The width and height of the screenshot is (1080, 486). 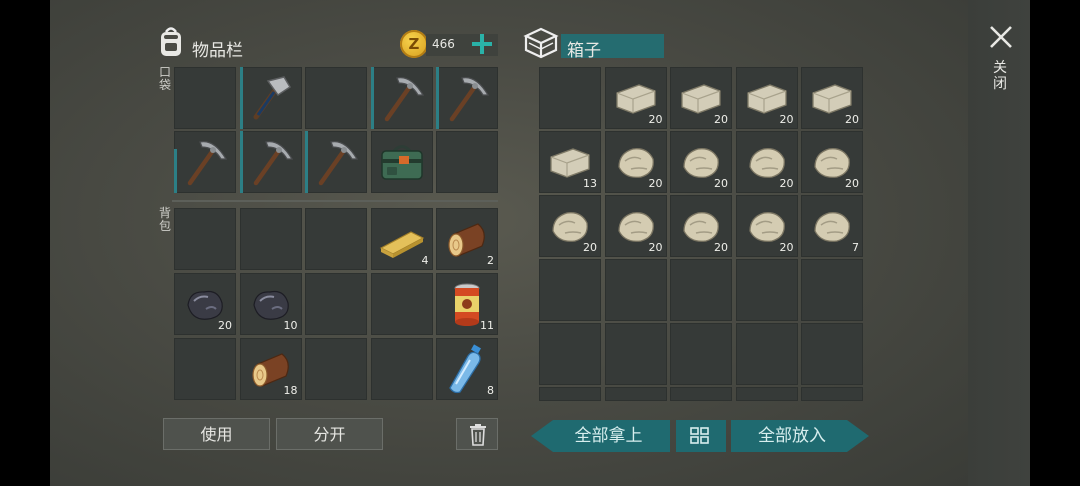 What do you see at coordinates (467, 239) in the screenshot?
I see `backpack-slot: 2` at bounding box center [467, 239].